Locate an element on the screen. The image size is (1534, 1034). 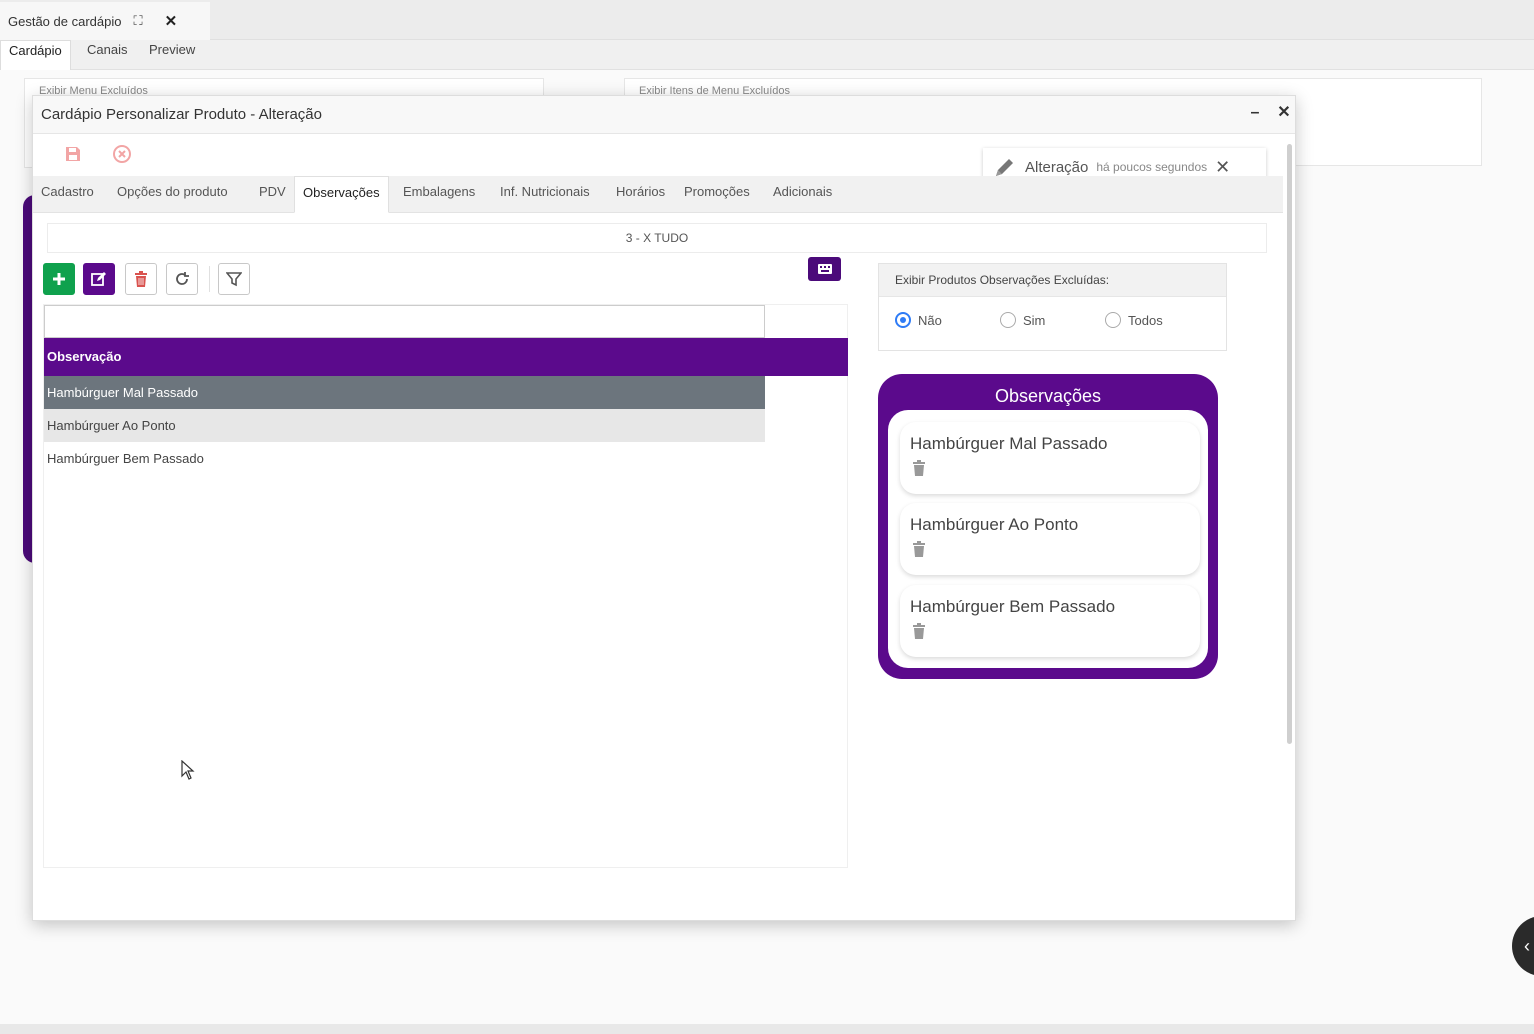
close-icon: ✕ is located at coordinates (171, 21).